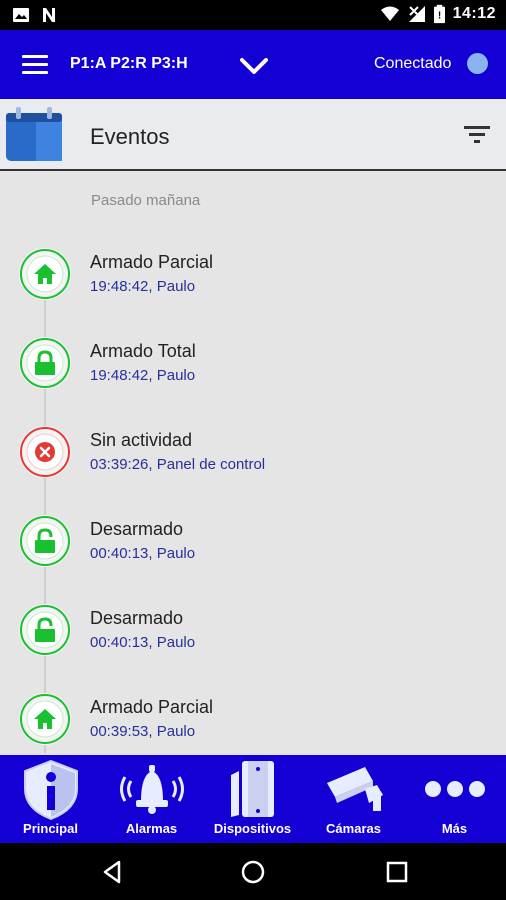 This screenshot has width=506, height=900. I want to click on event-title: Armado Total, so click(143, 351).